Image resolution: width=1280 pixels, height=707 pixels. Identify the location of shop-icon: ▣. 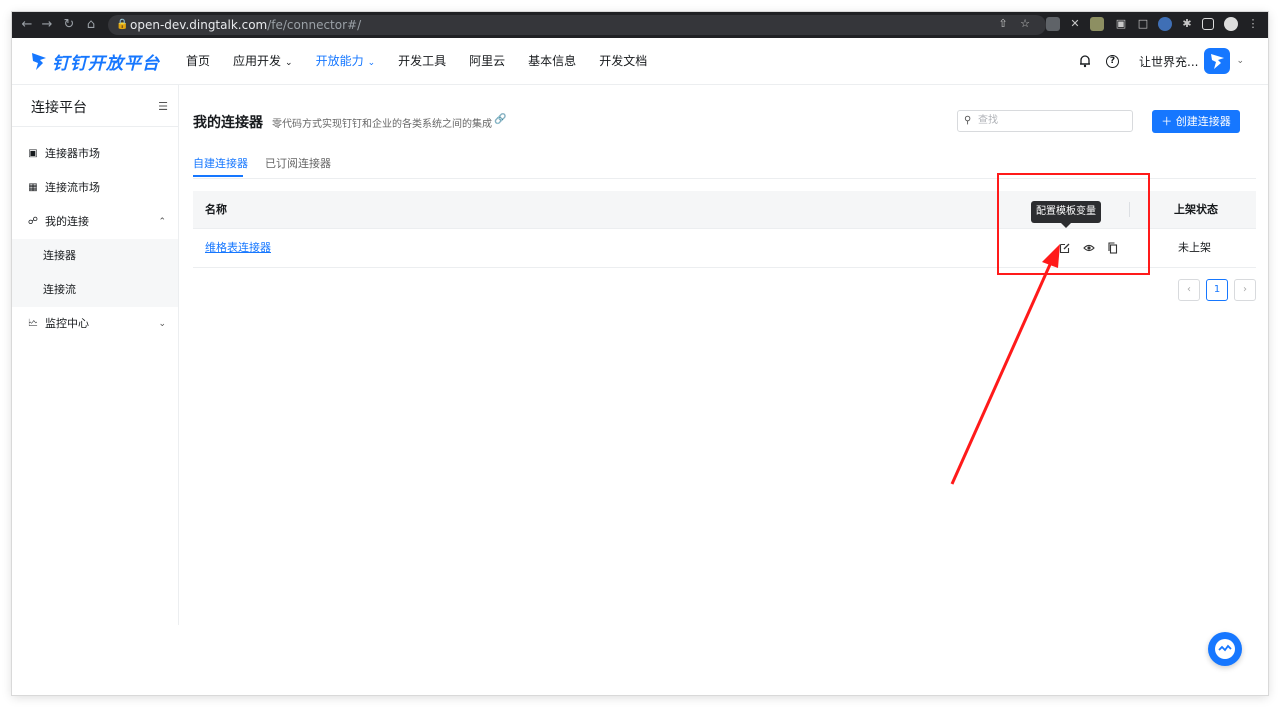
(33, 153).